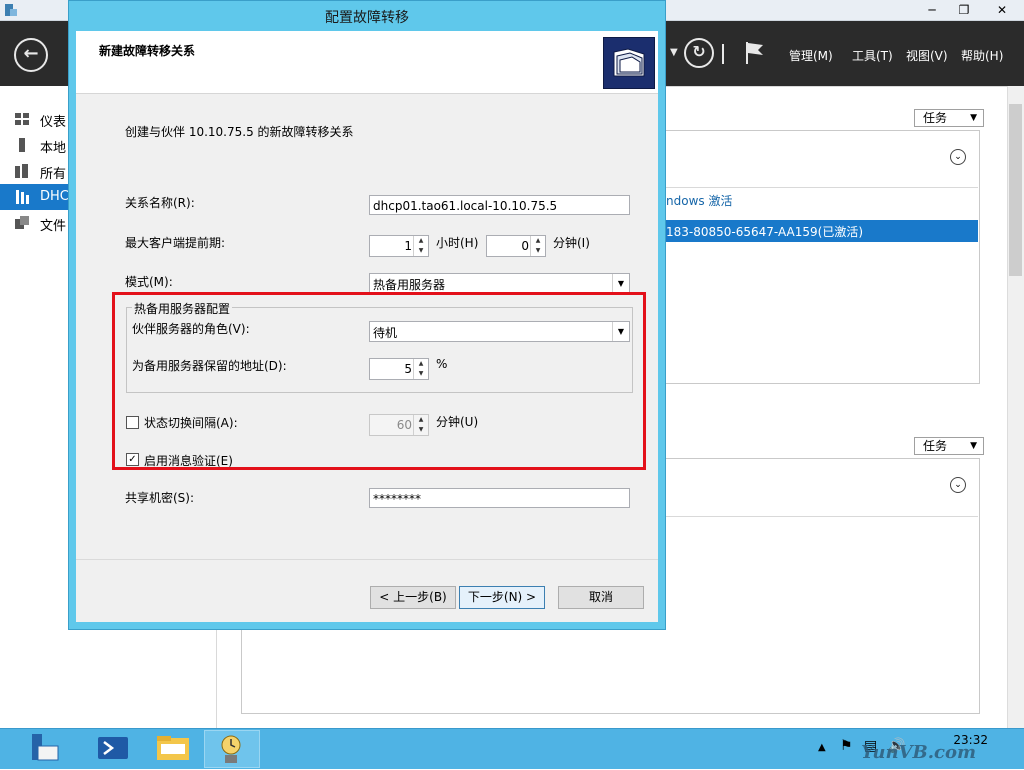  Describe the element at coordinates (723, 54) in the screenshot. I see `toolbar-divider` at that location.